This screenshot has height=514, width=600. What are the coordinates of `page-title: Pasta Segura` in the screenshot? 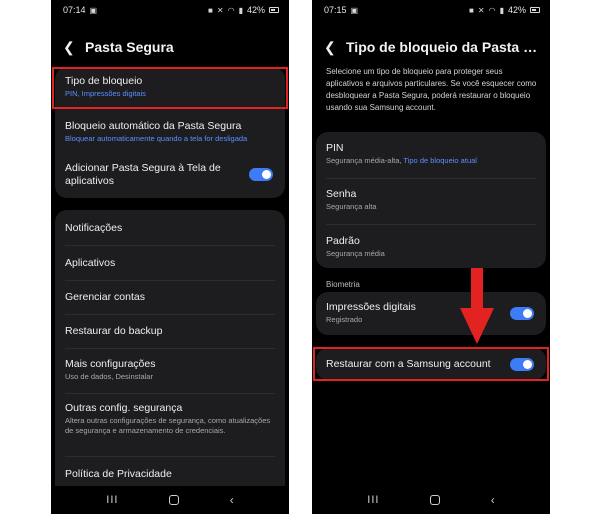 It's located at (129, 47).